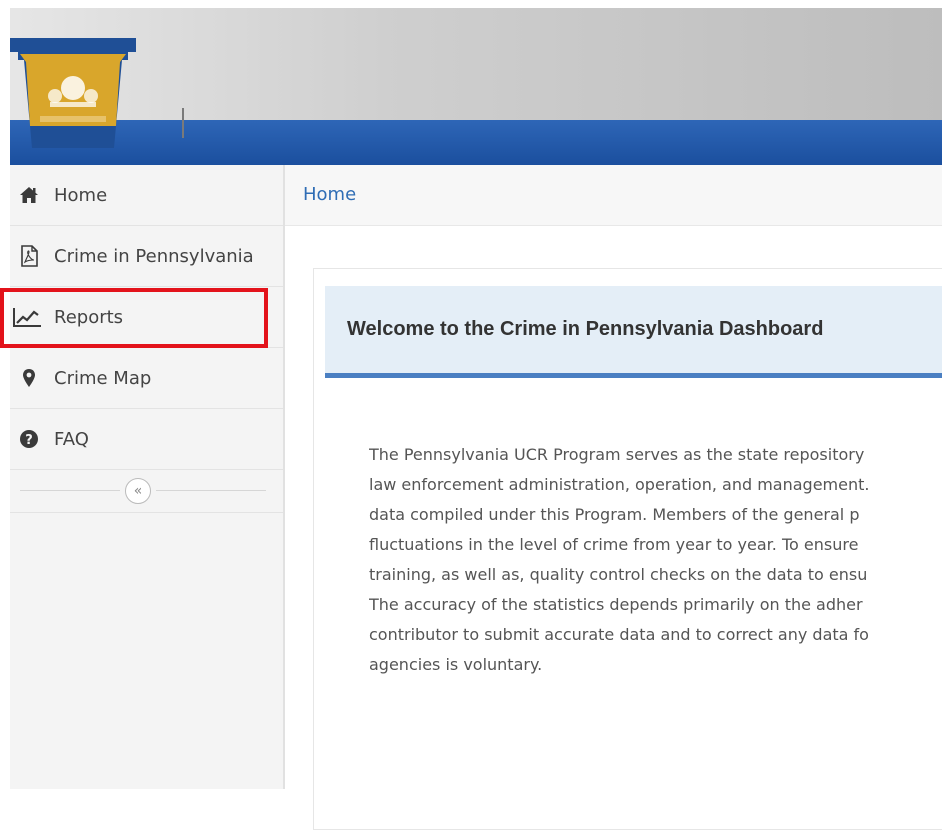 The width and height of the screenshot is (942, 830). I want to click on sidebar-item-label: Crime Map, so click(103, 378).